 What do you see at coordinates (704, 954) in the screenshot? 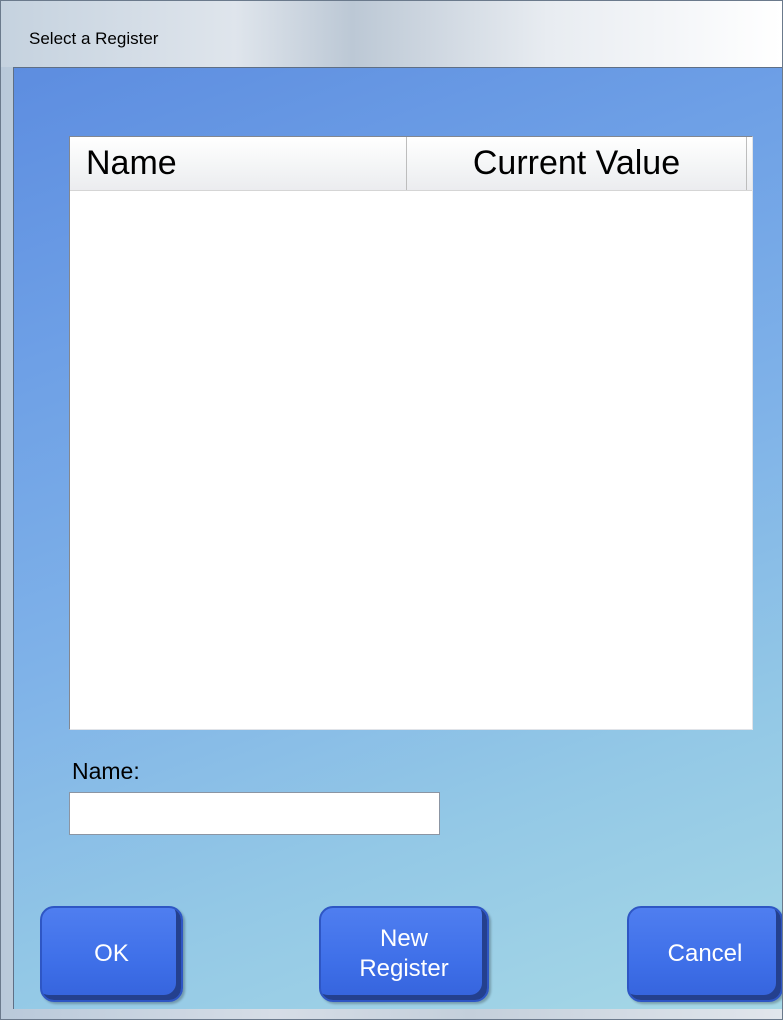
I see `cancel-button: Cancel` at bounding box center [704, 954].